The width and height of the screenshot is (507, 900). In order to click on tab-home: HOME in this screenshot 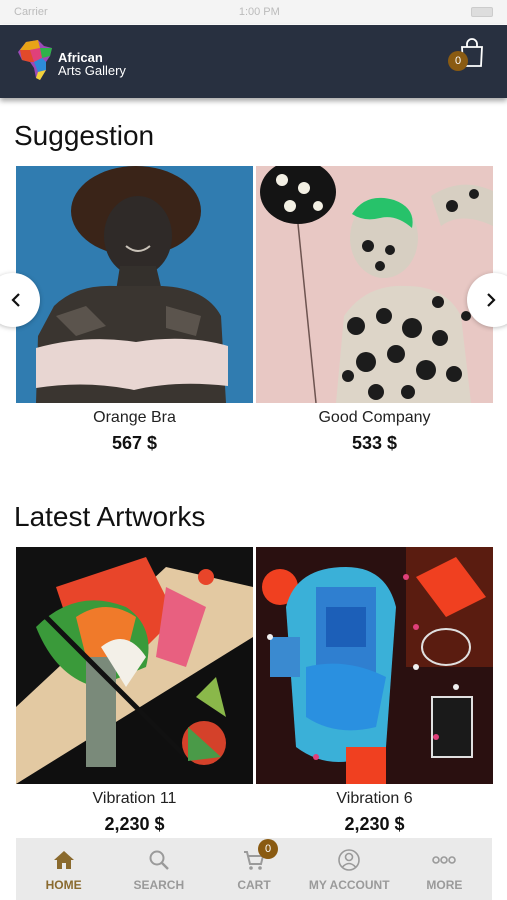, I will do `click(63, 869)`.